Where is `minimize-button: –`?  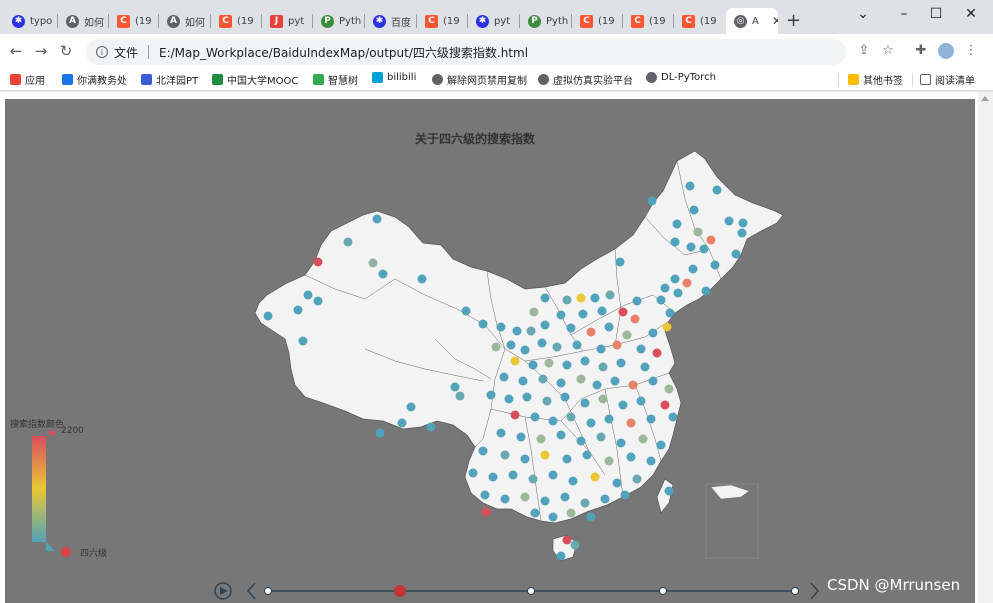 minimize-button: – is located at coordinates (904, 14).